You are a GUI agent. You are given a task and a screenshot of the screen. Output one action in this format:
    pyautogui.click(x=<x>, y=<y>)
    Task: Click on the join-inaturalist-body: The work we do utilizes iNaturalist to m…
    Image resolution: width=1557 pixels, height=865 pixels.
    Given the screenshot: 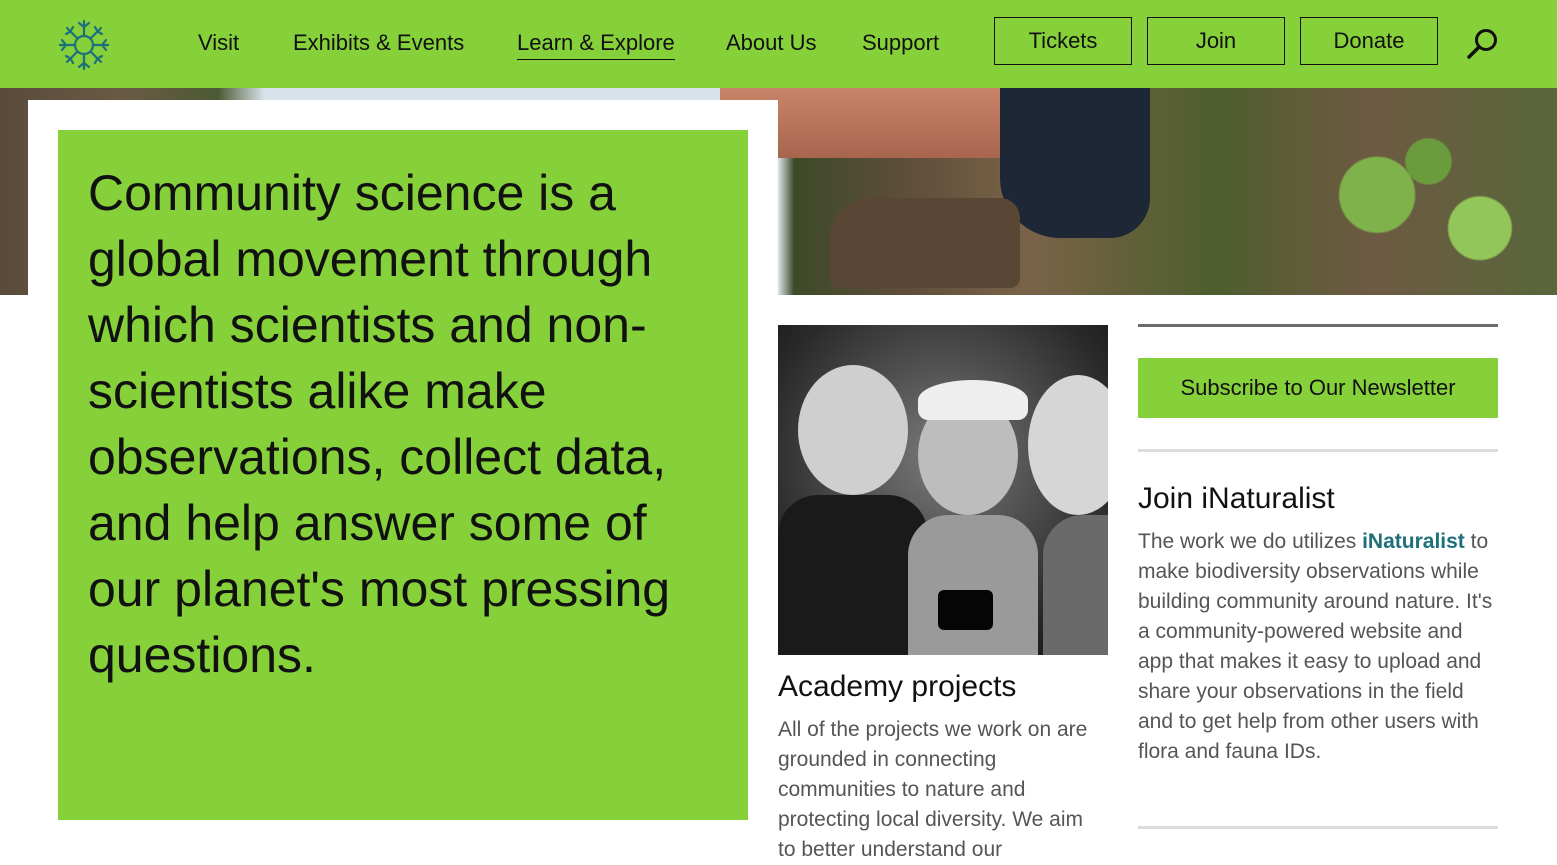 What is the action you would take?
    pyautogui.click(x=1319, y=647)
    